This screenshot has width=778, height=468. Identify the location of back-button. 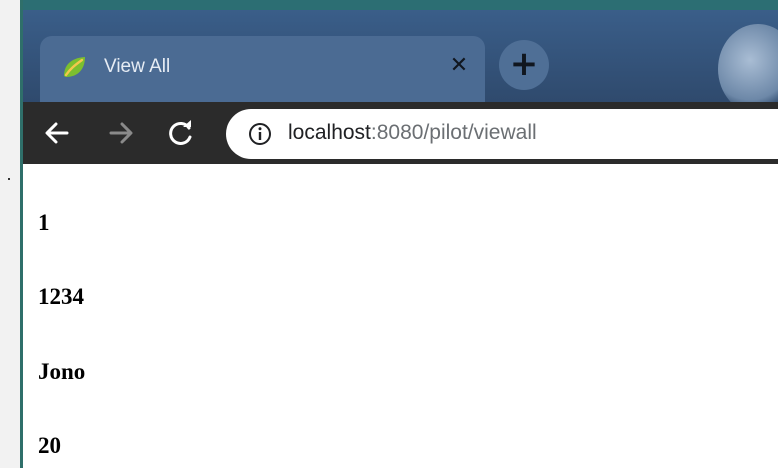
(57, 133).